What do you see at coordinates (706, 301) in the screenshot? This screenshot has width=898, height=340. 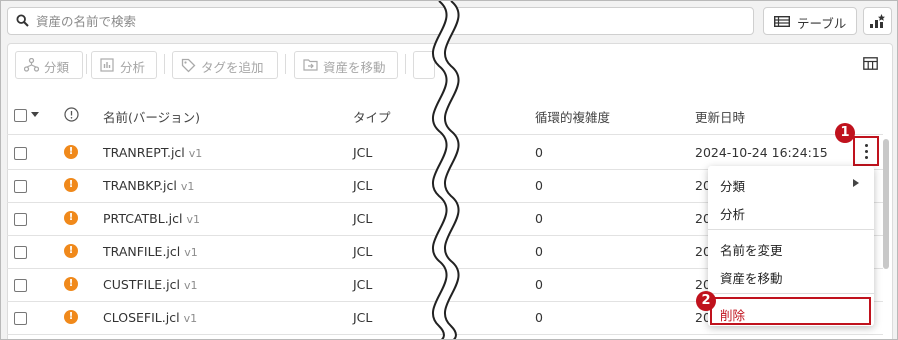 I see `callout-badge-2: 2` at bounding box center [706, 301].